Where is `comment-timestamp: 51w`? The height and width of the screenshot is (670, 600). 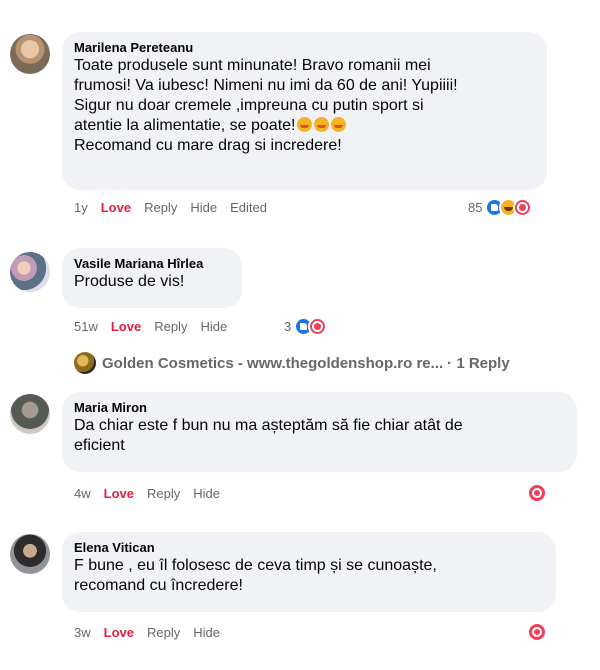
comment-timestamp: 51w is located at coordinates (86, 326).